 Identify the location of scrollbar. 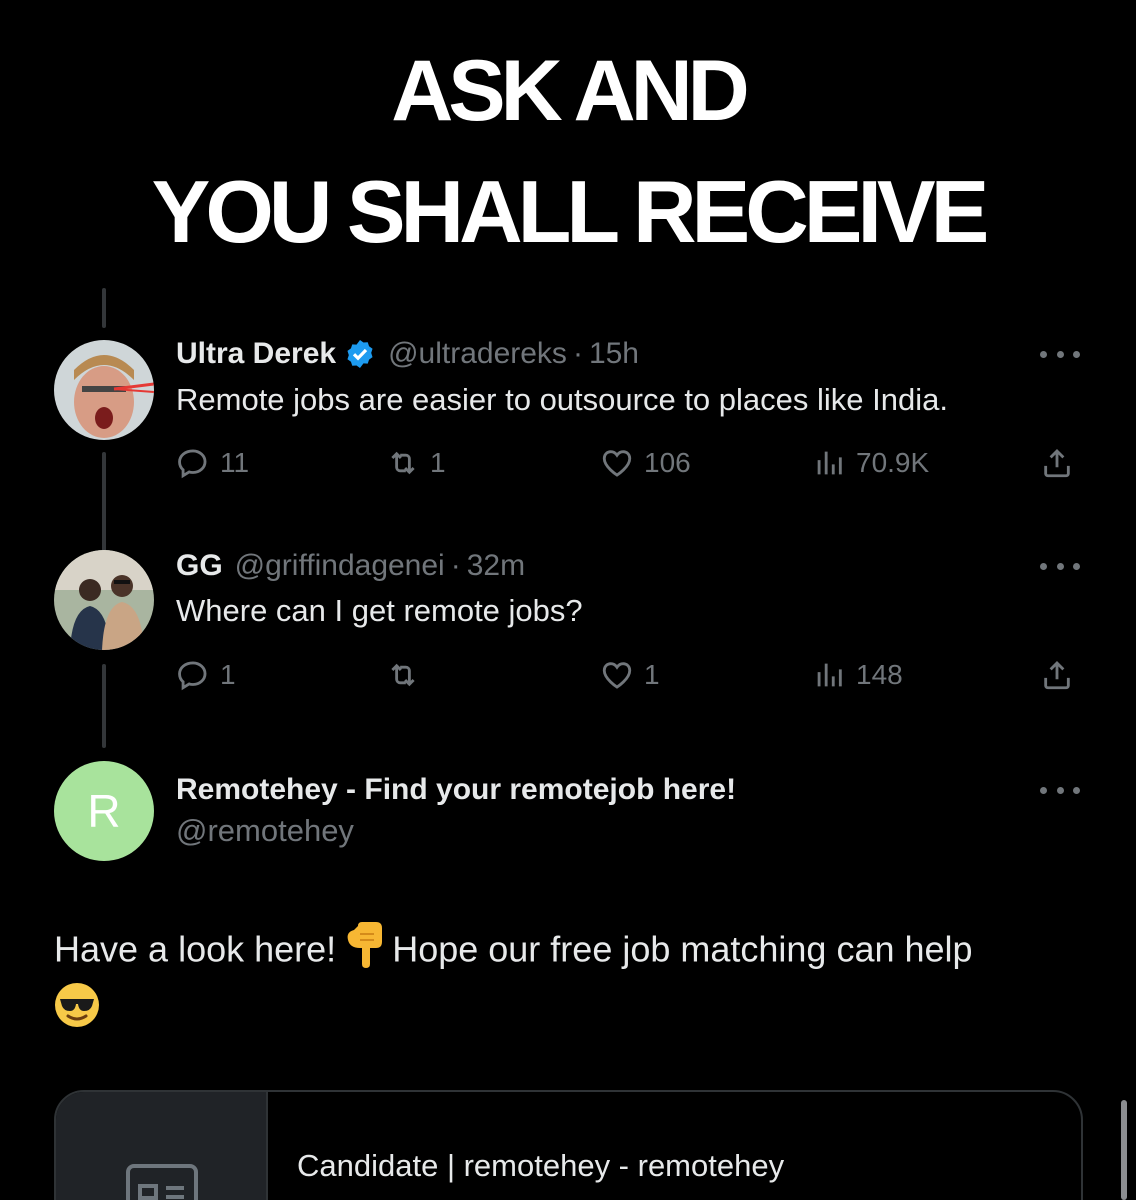
(1124, 1150).